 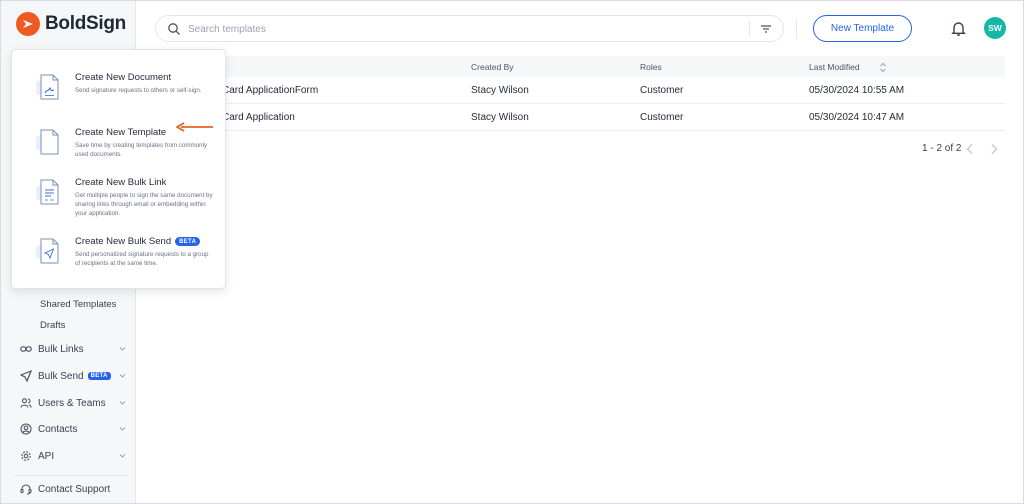 What do you see at coordinates (26, 429) in the screenshot?
I see `contact-icon` at bounding box center [26, 429].